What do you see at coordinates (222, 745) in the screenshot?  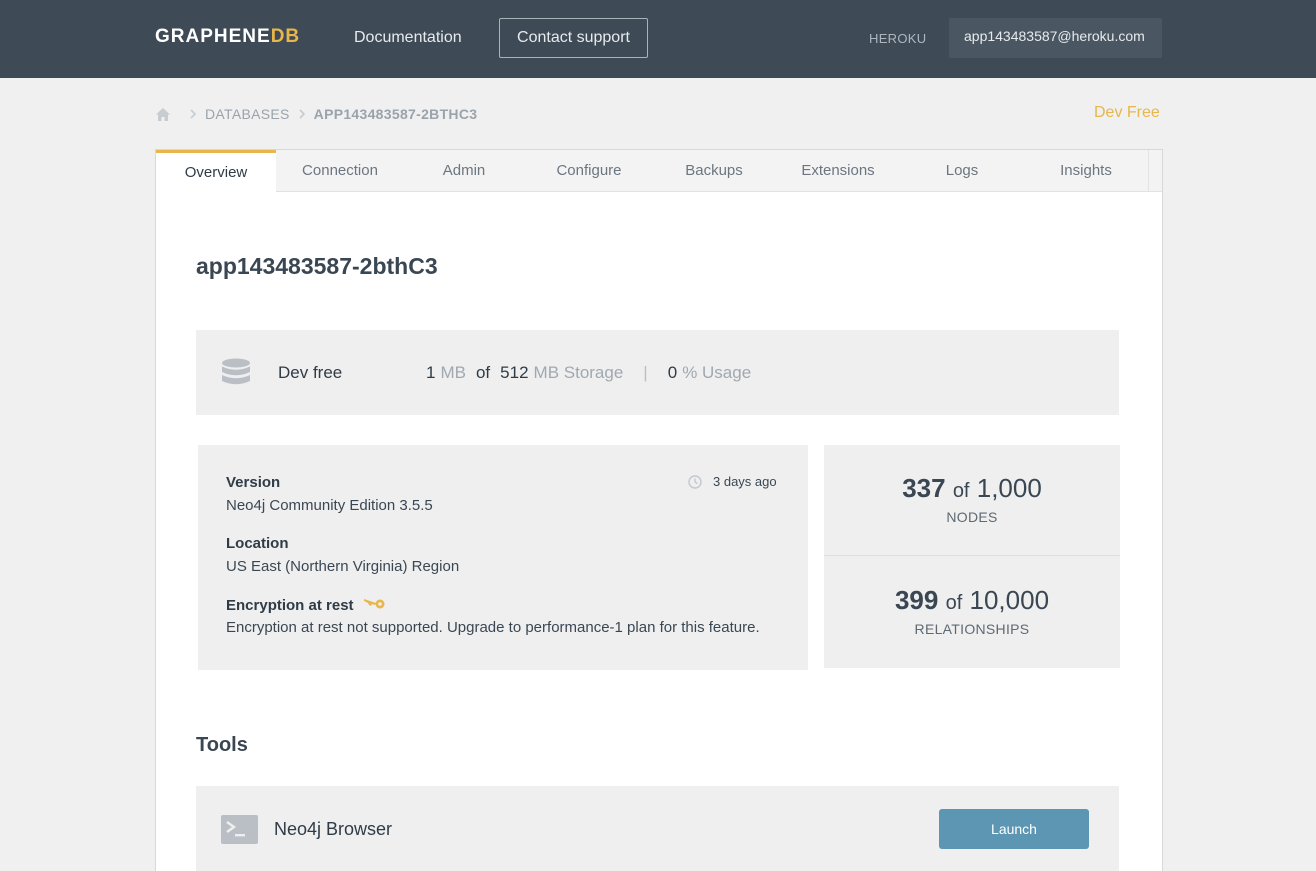 I see `tools-heading: Tools` at bounding box center [222, 745].